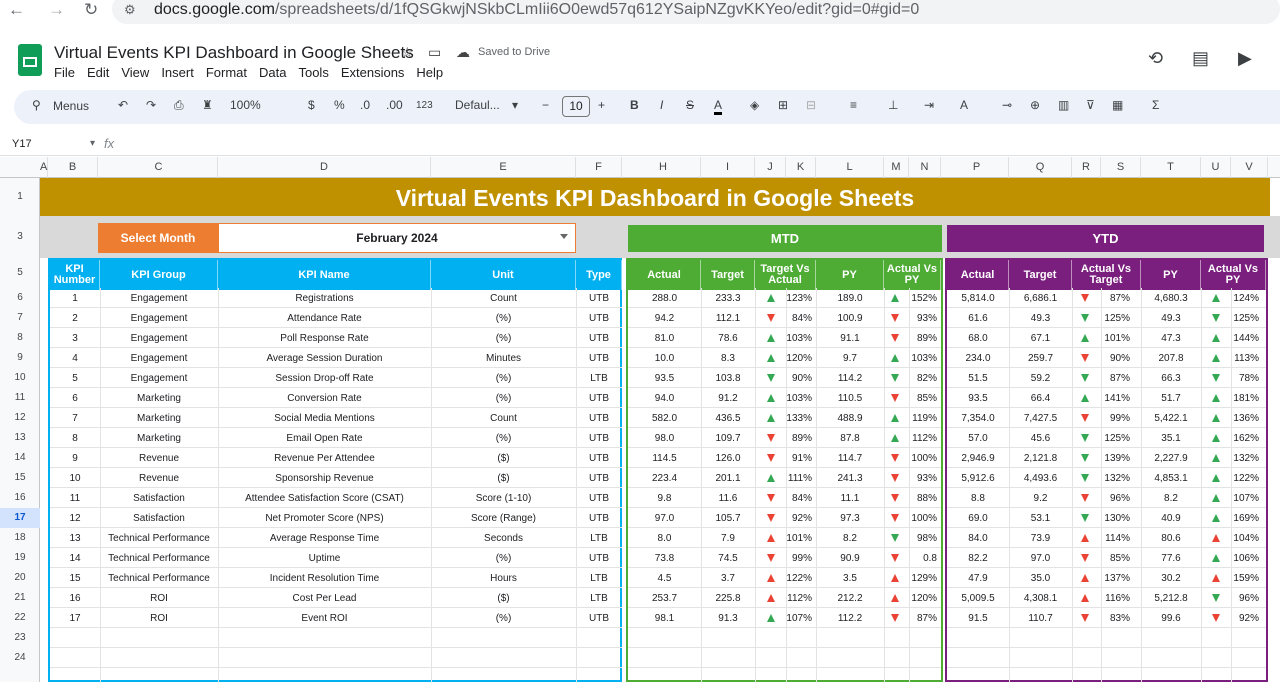 This screenshot has height=682, width=1280. I want to click on history-icon: ⟲, so click(1155, 58).